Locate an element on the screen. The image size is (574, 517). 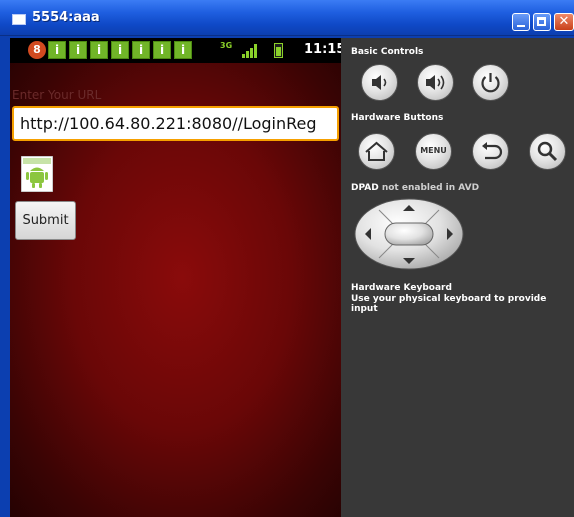
menu-label: MENU is located at coordinates (433, 150).